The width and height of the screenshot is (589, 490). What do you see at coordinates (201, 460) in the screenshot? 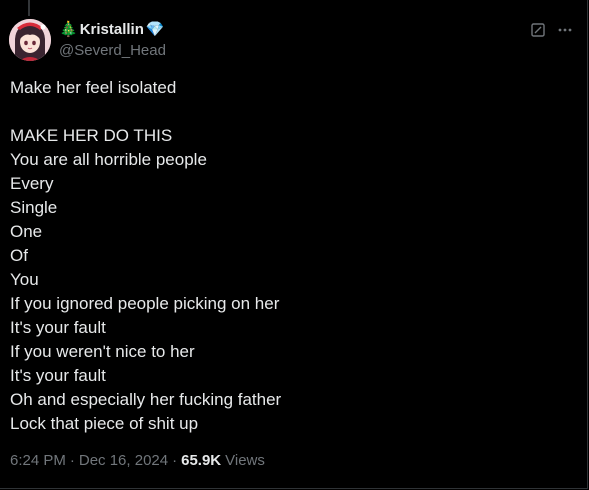
I see `views-count: 65.9K` at bounding box center [201, 460].